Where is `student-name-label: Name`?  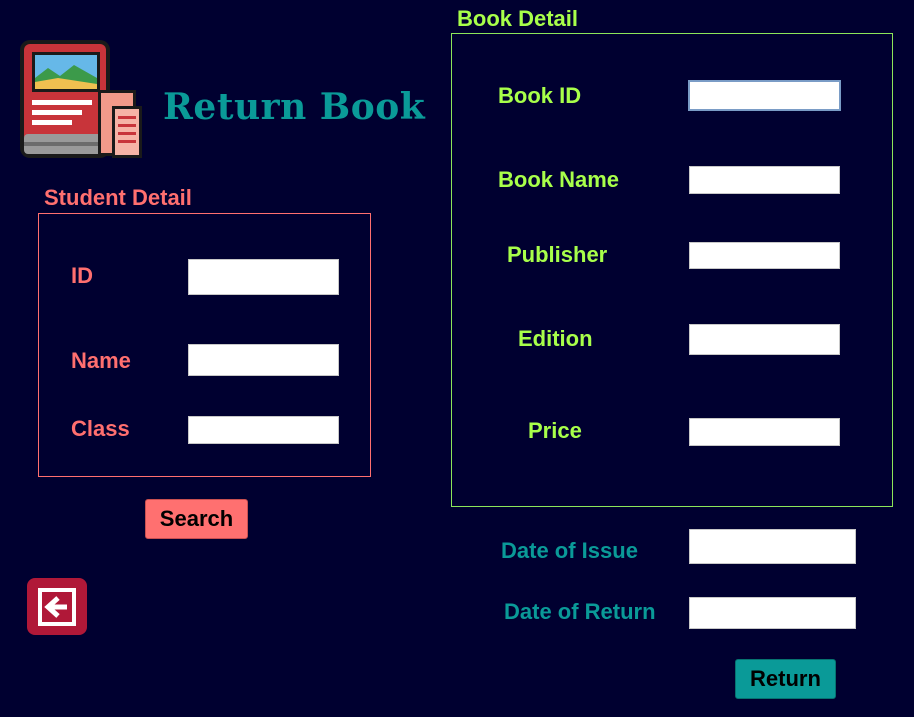
student-name-label: Name is located at coordinates (101, 360).